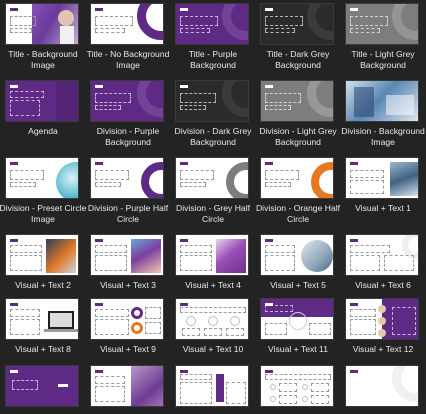 The width and height of the screenshot is (426, 414). What do you see at coordinates (383, 208) in the screenshot?
I see `layout-label: Visual + Text 1` at bounding box center [383, 208].